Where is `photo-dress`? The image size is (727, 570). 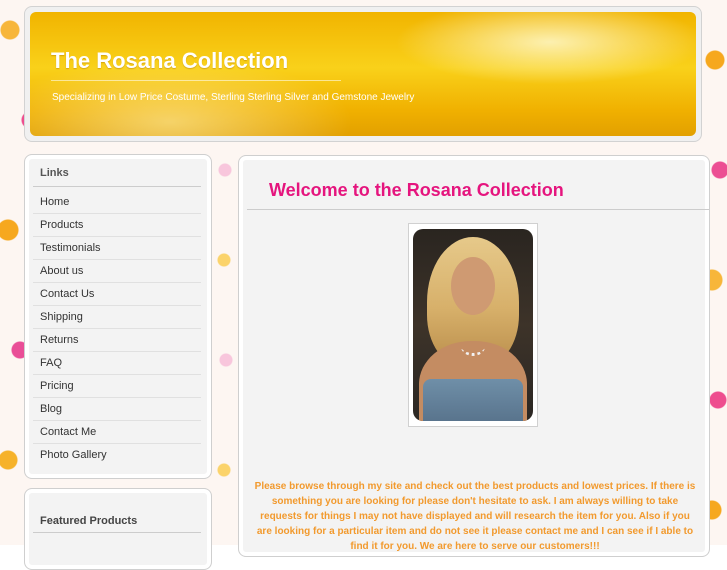
photo-dress is located at coordinates (473, 400).